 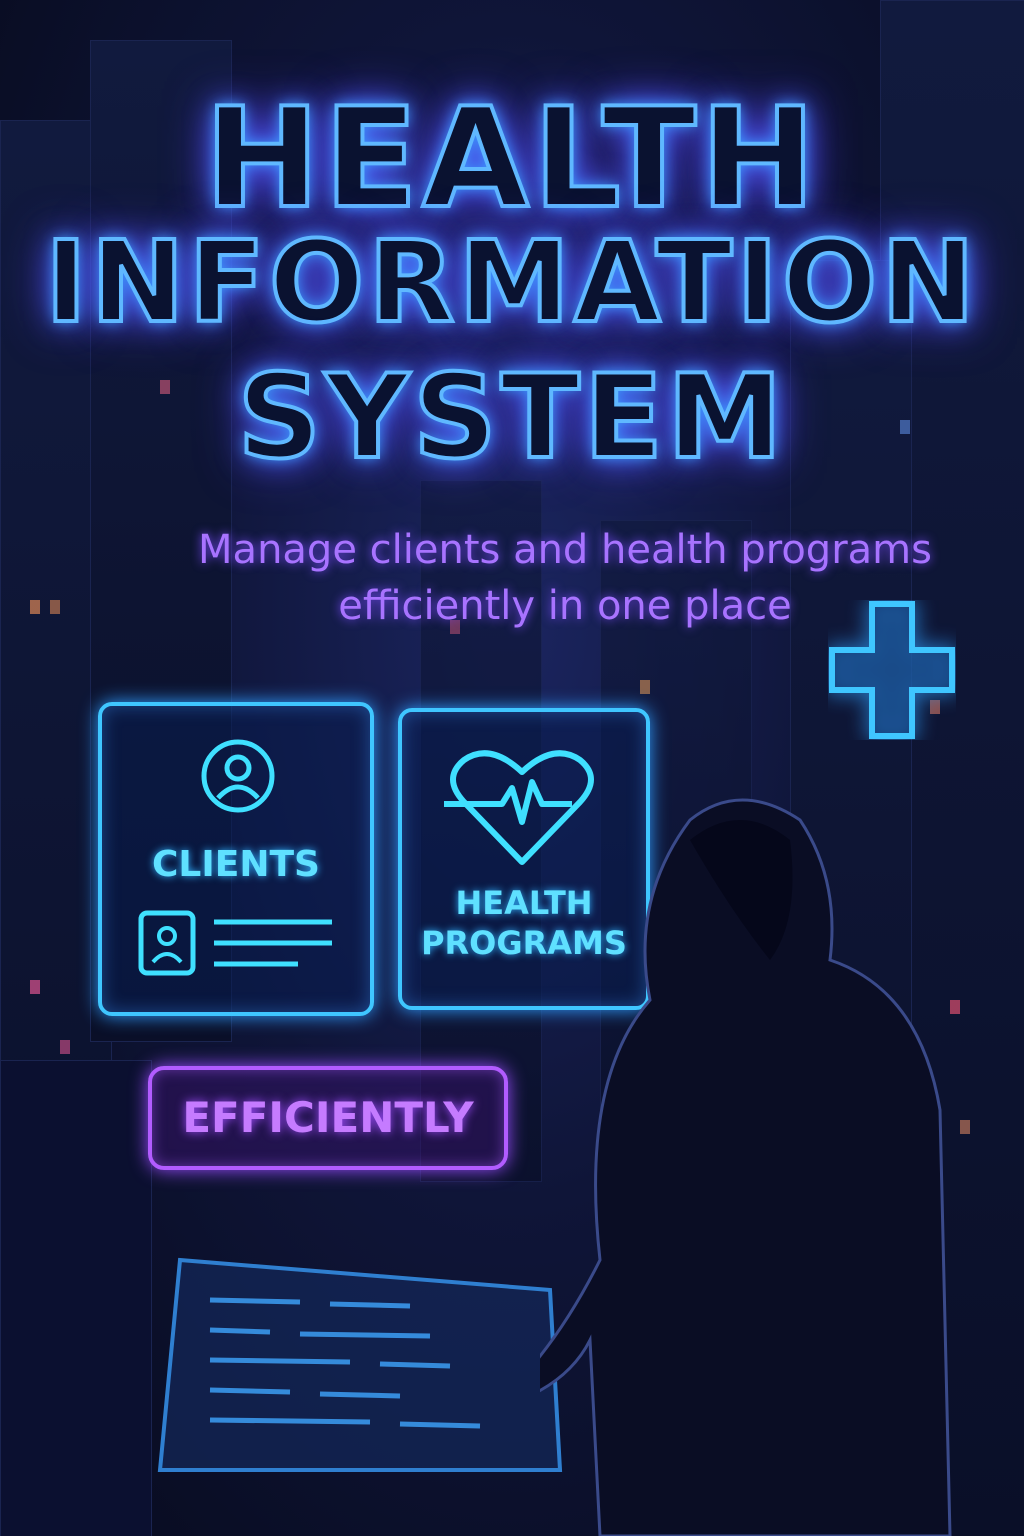 What do you see at coordinates (511, 417) in the screenshot?
I see `title-line-3: SYSTEM` at bounding box center [511, 417].